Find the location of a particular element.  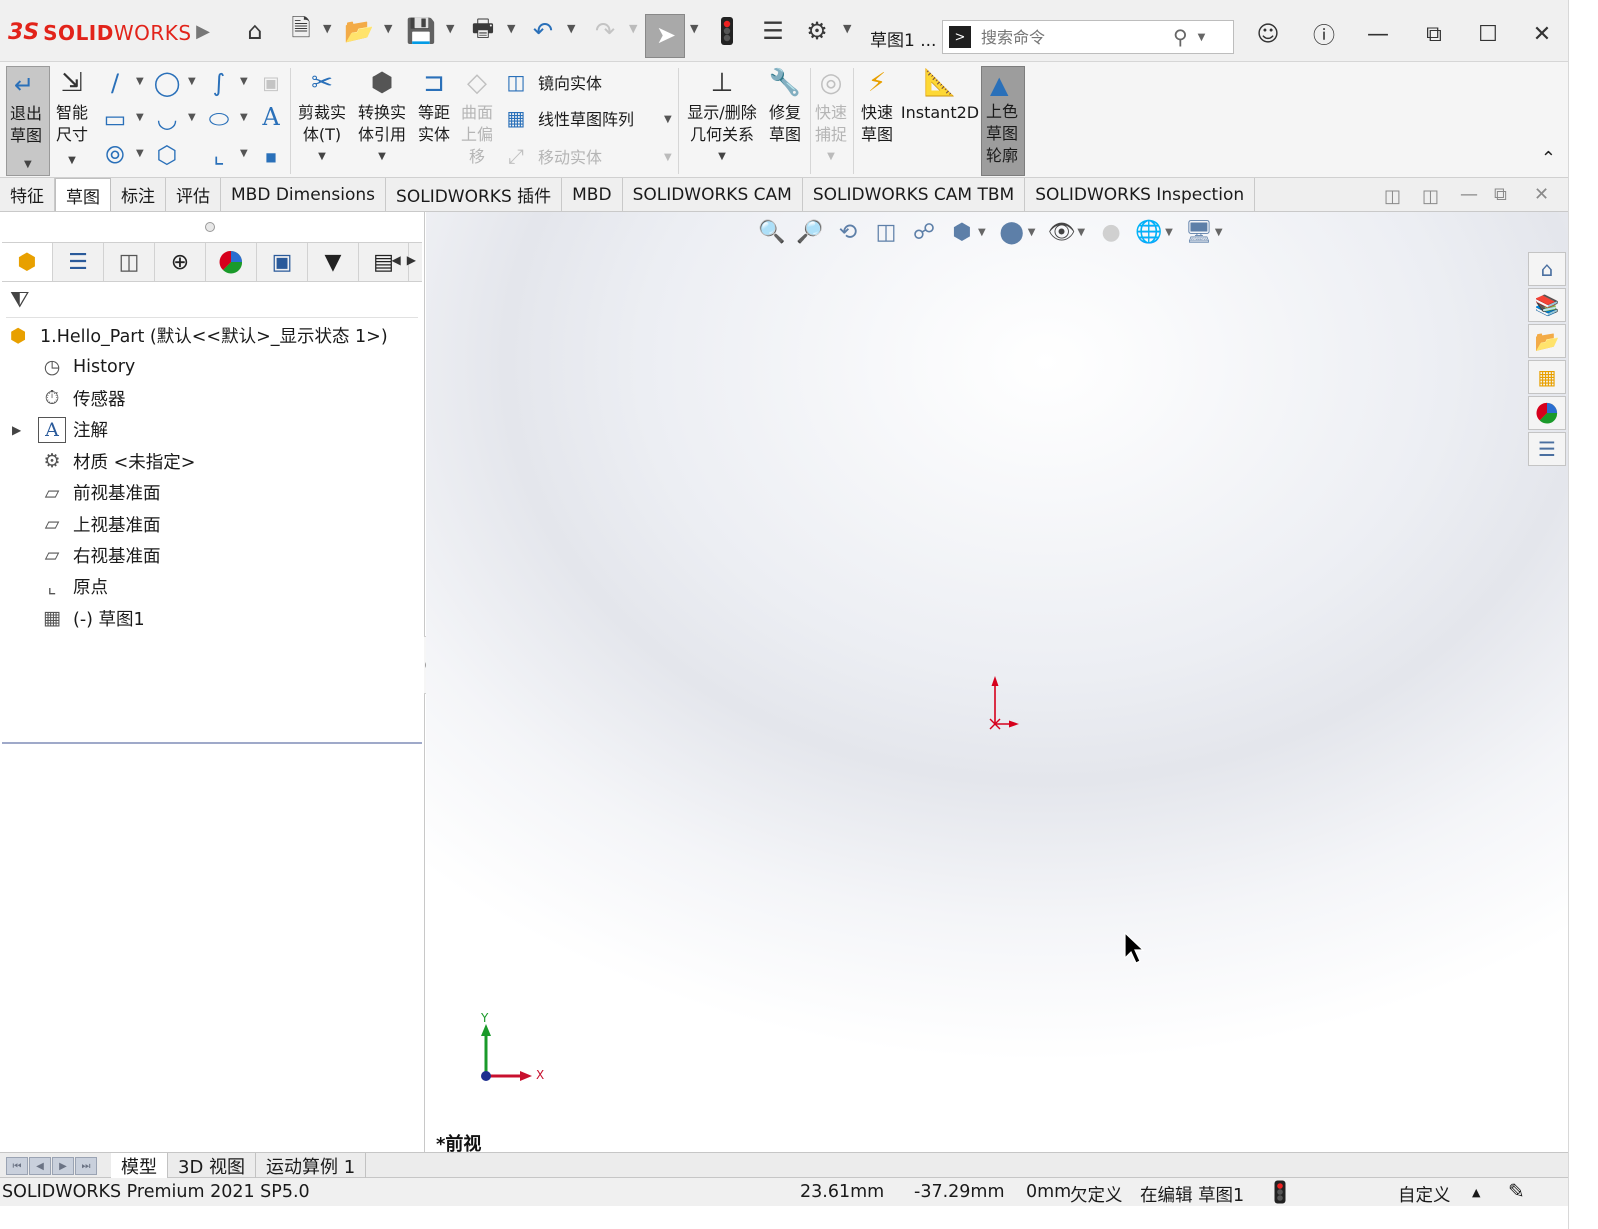

rebuild-status-icon is located at coordinates (1280, 1194).